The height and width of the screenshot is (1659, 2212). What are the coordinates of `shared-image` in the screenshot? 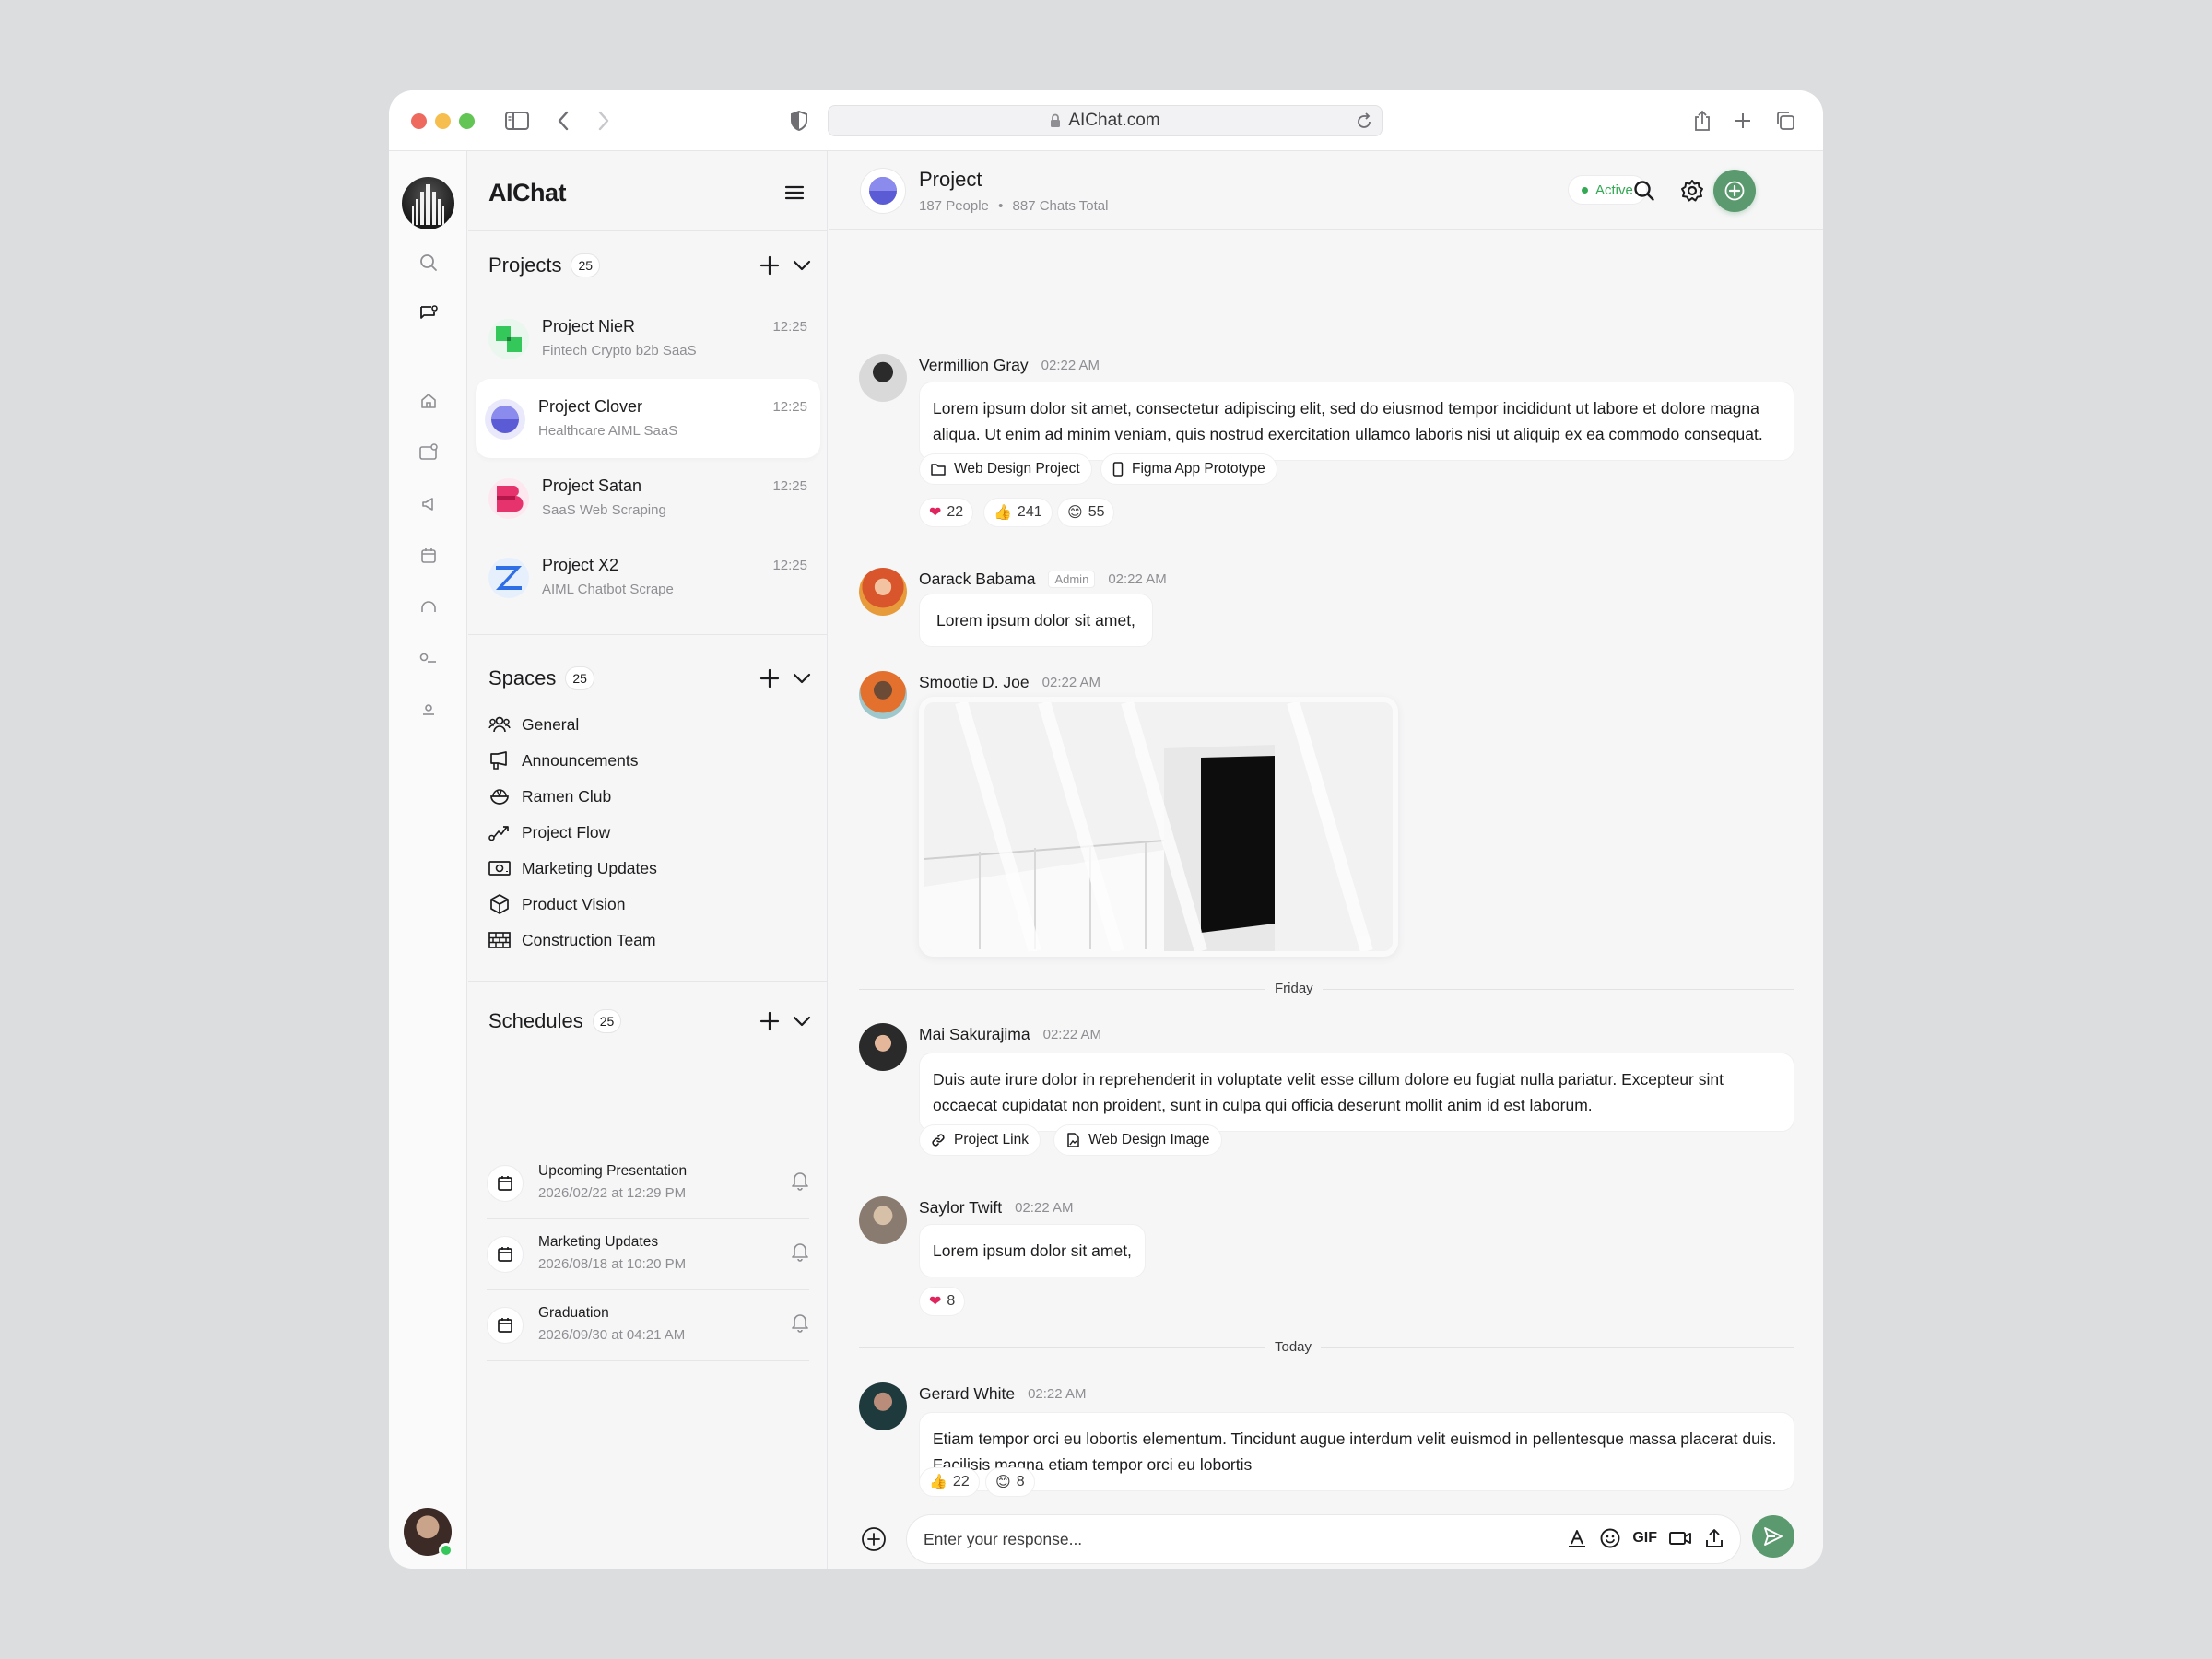 It's located at (1158, 827).